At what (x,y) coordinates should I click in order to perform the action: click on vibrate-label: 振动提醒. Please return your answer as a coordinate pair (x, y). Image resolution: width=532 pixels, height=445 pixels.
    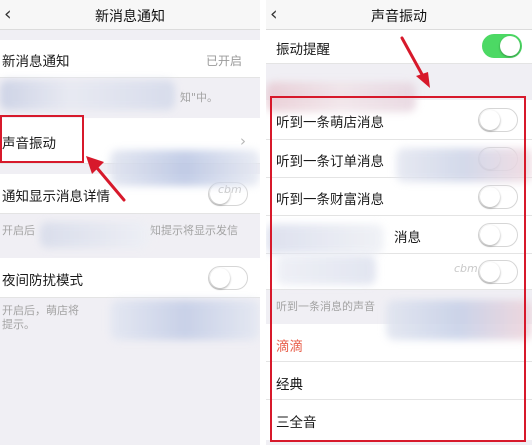
    Looking at the image, I should click on (303, 50).